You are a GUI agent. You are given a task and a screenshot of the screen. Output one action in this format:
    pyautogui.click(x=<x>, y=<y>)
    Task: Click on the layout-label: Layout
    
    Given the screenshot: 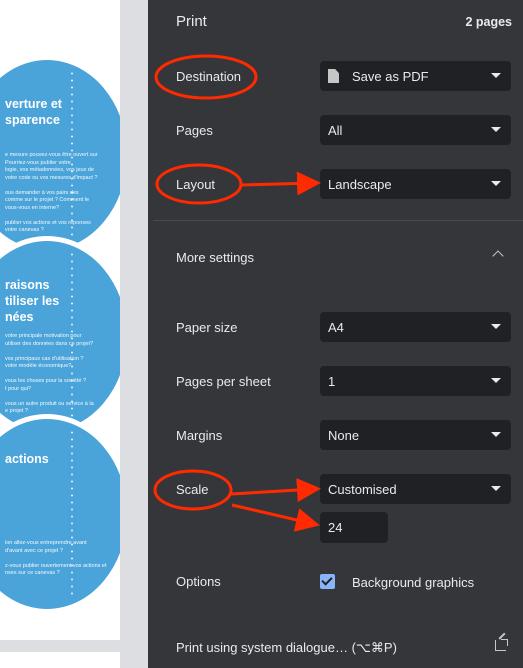 What is the action you would take?
    pyautogui.click(x=196, y=184)
    